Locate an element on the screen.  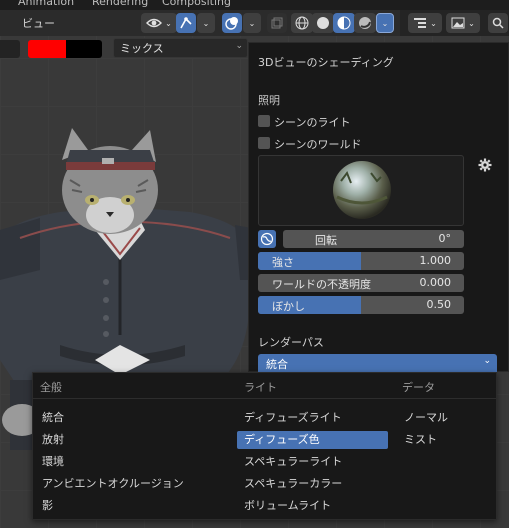
header-right-area: ⌄ ⌄ is located at coordinates (454, 23).